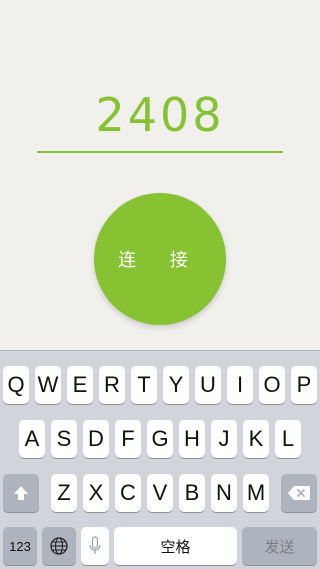 This screenshot has height=569, width=320. I want to click on key-f: F, so click(128, 439).